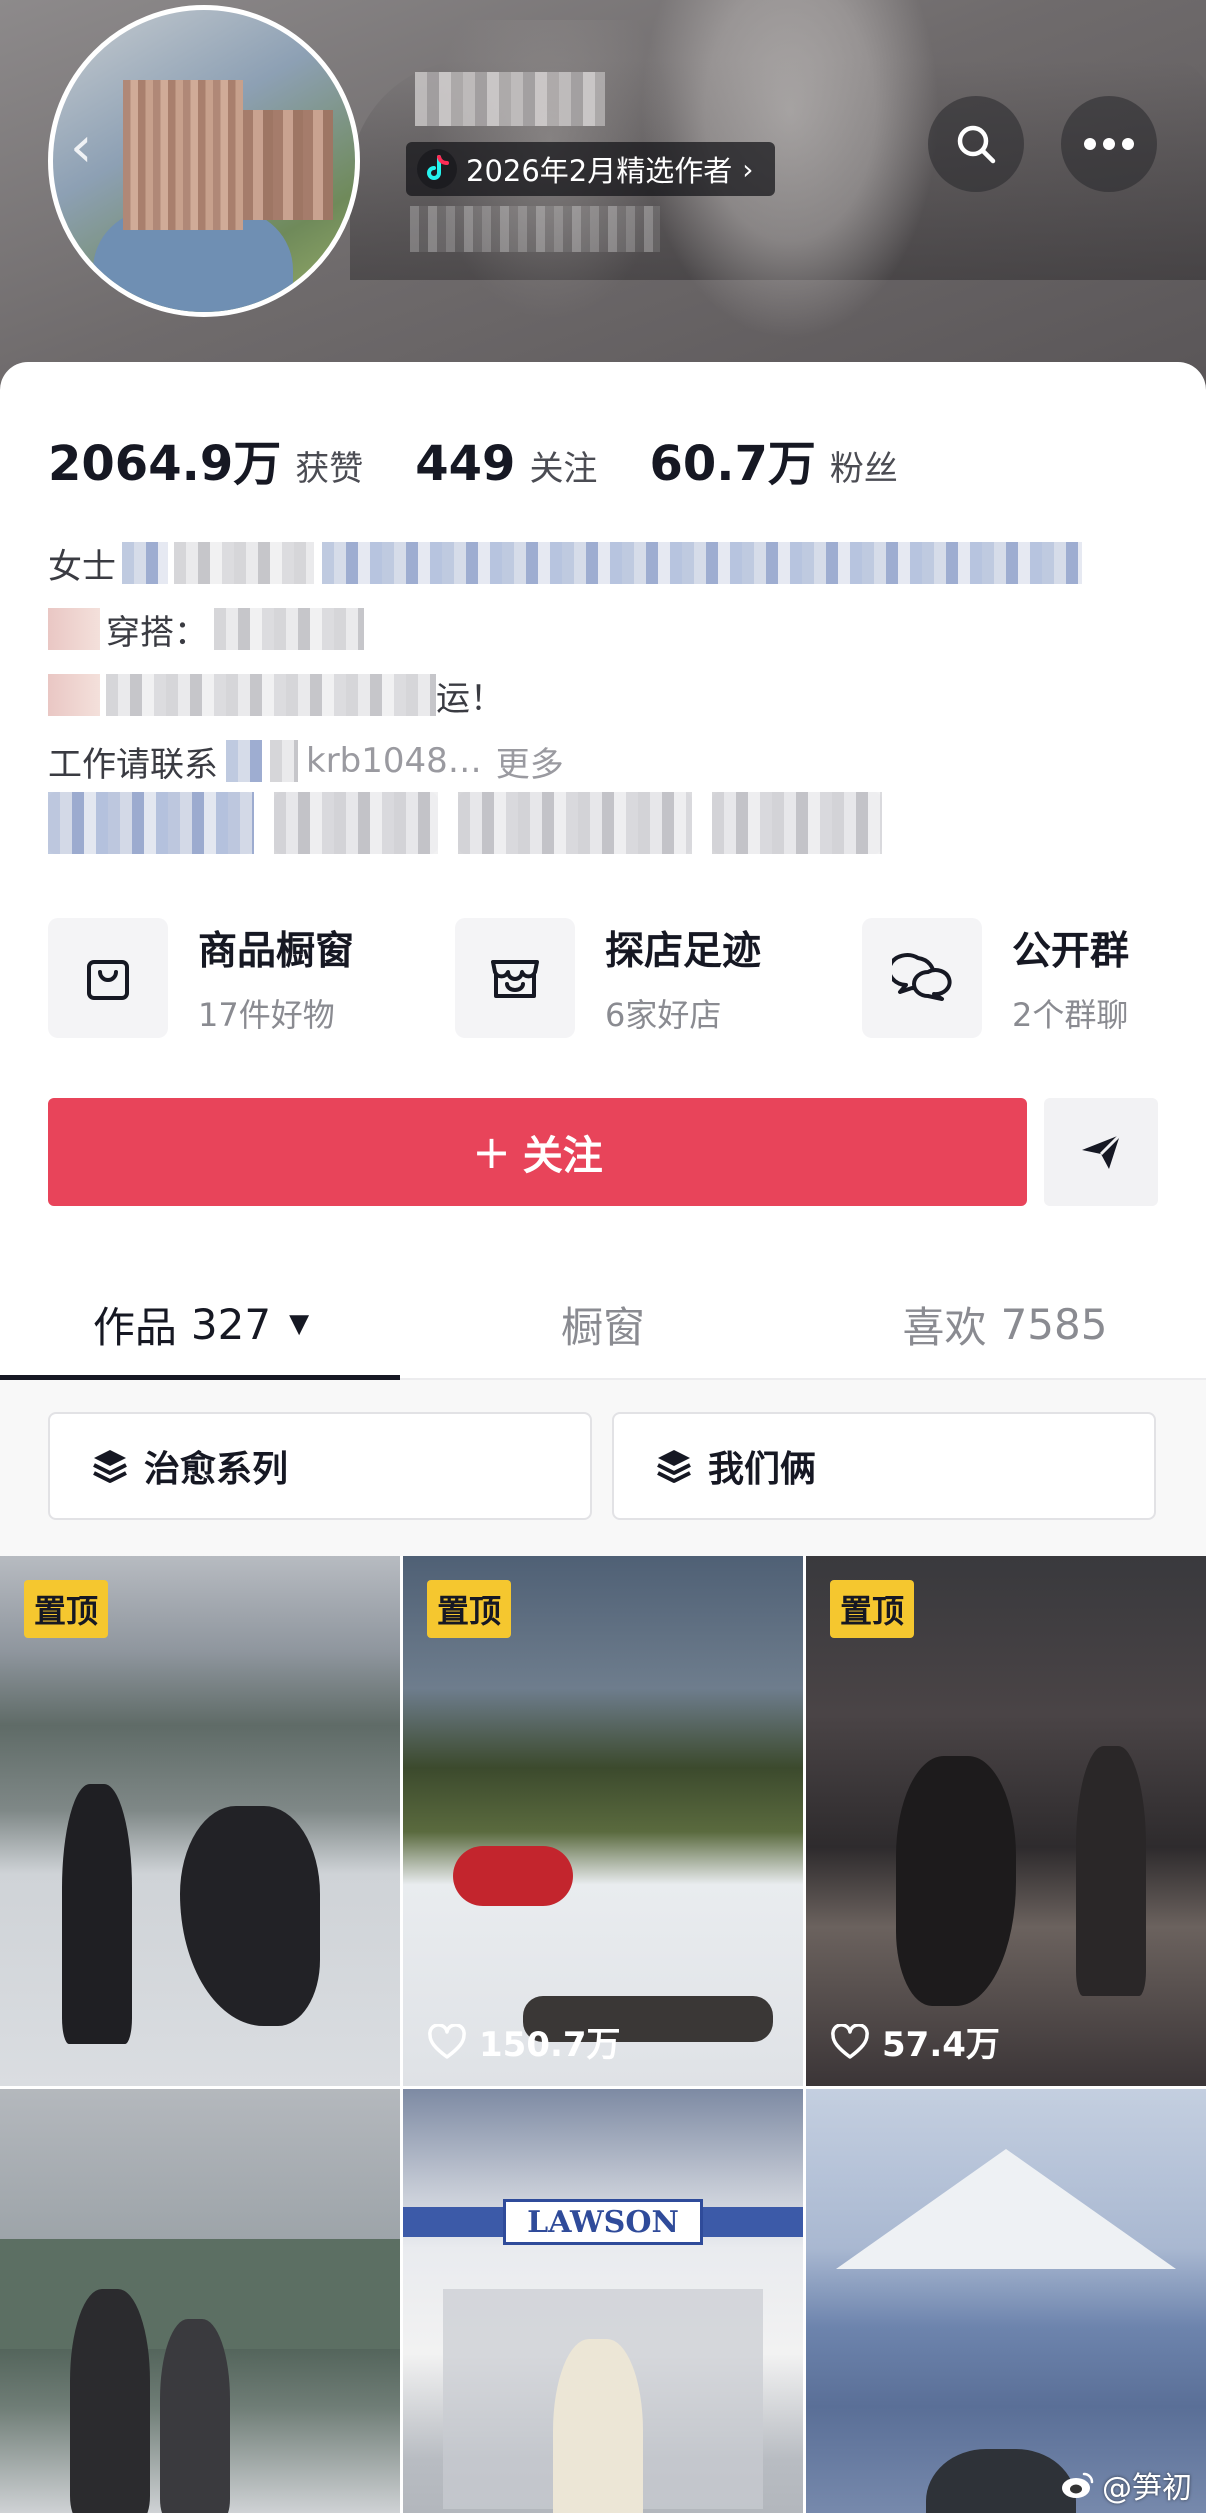 This screenshot has height=2513, width=1206. What do you see at coordinates (1071, 951) in the screenshot?
I see `feature-title: 公开群` at bounding box center [1071, 951].